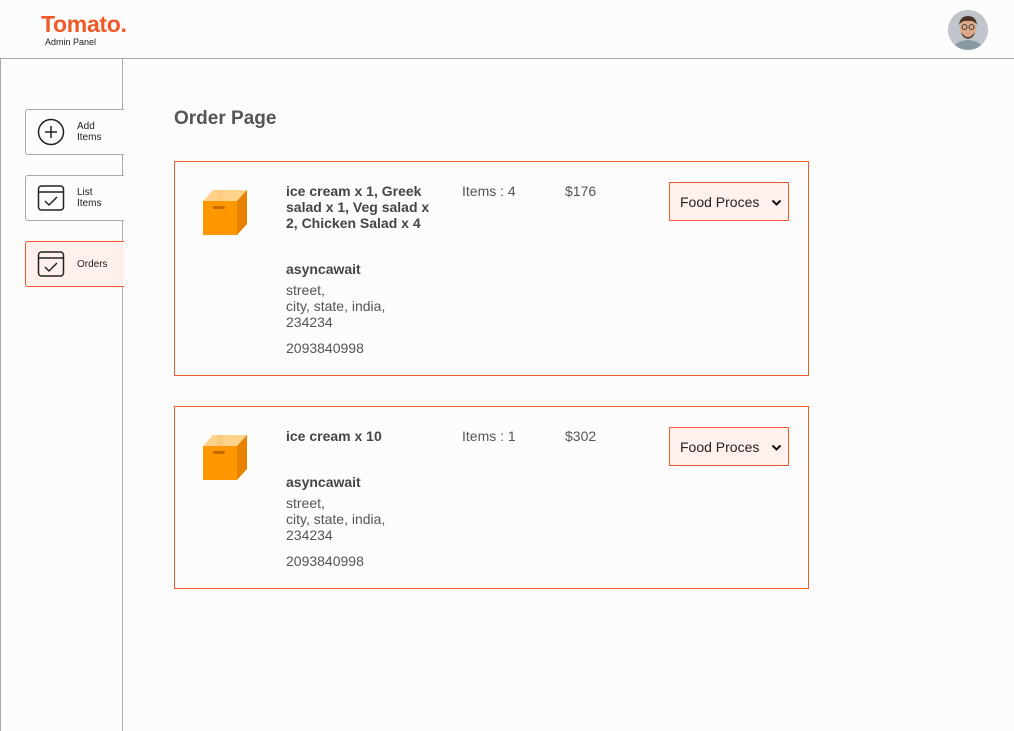 Image resolution: width=1014 pixels, height=731 pixels. What do you see at coordinates (89, 198) in the screenshot?
I see `sidebar-item-label: List Items` at bounding box center [89, 198].